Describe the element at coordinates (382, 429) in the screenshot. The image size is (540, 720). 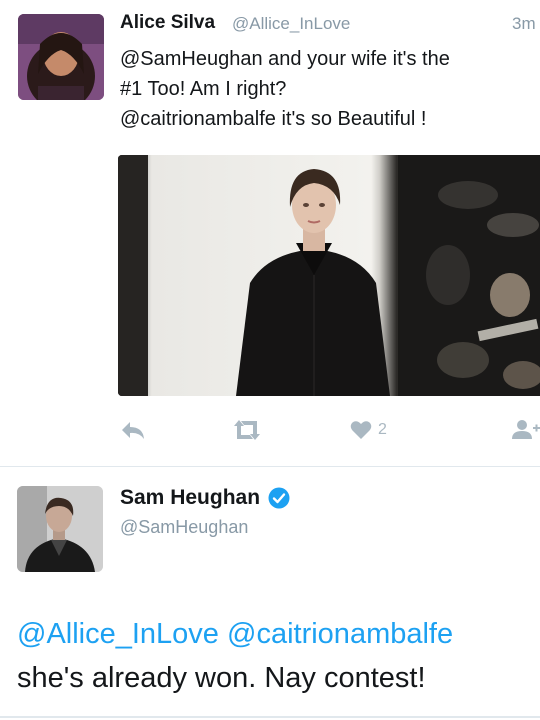
I see `like-count: 2` at that location.